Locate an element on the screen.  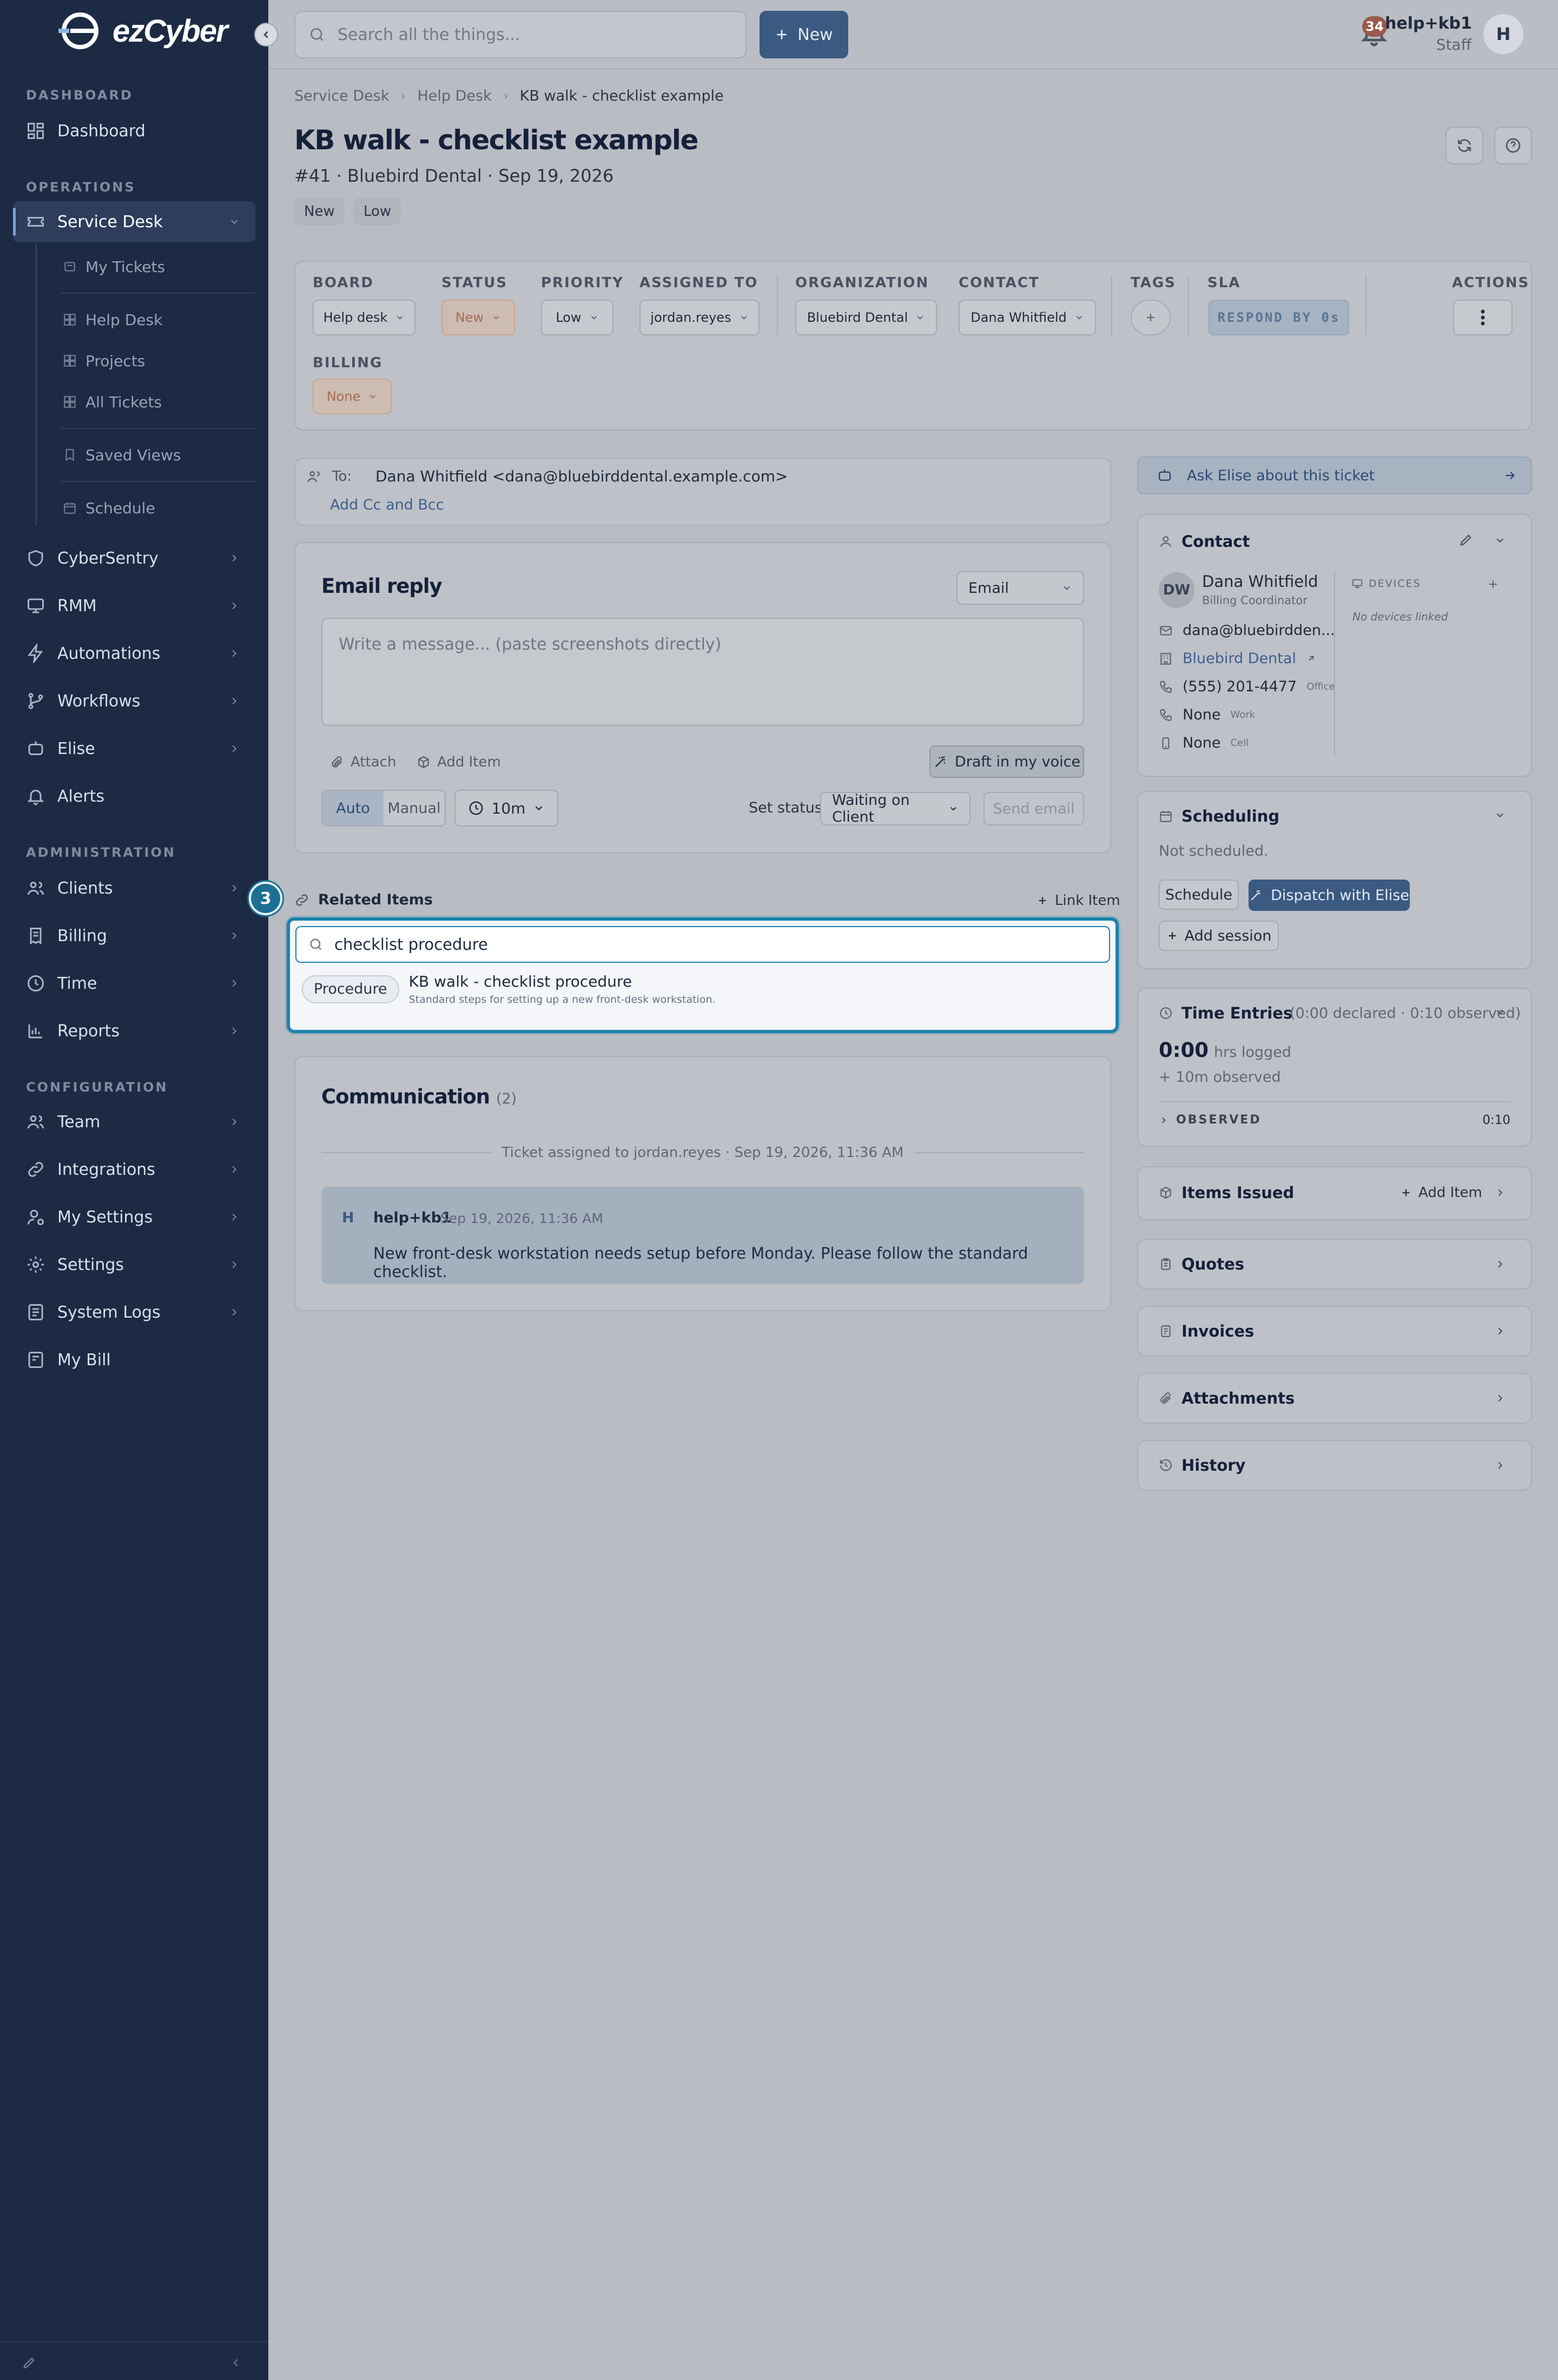
priority-select: Low is located at coordinates (577, 317).